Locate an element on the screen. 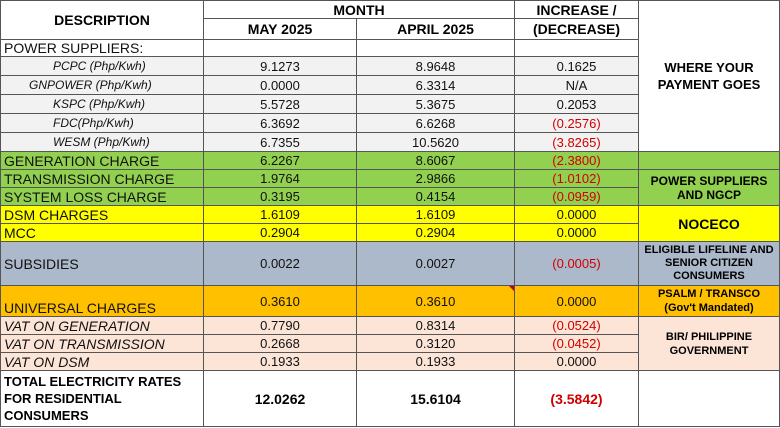  may-value: 0.0022 is located at coordinates (280, 263).